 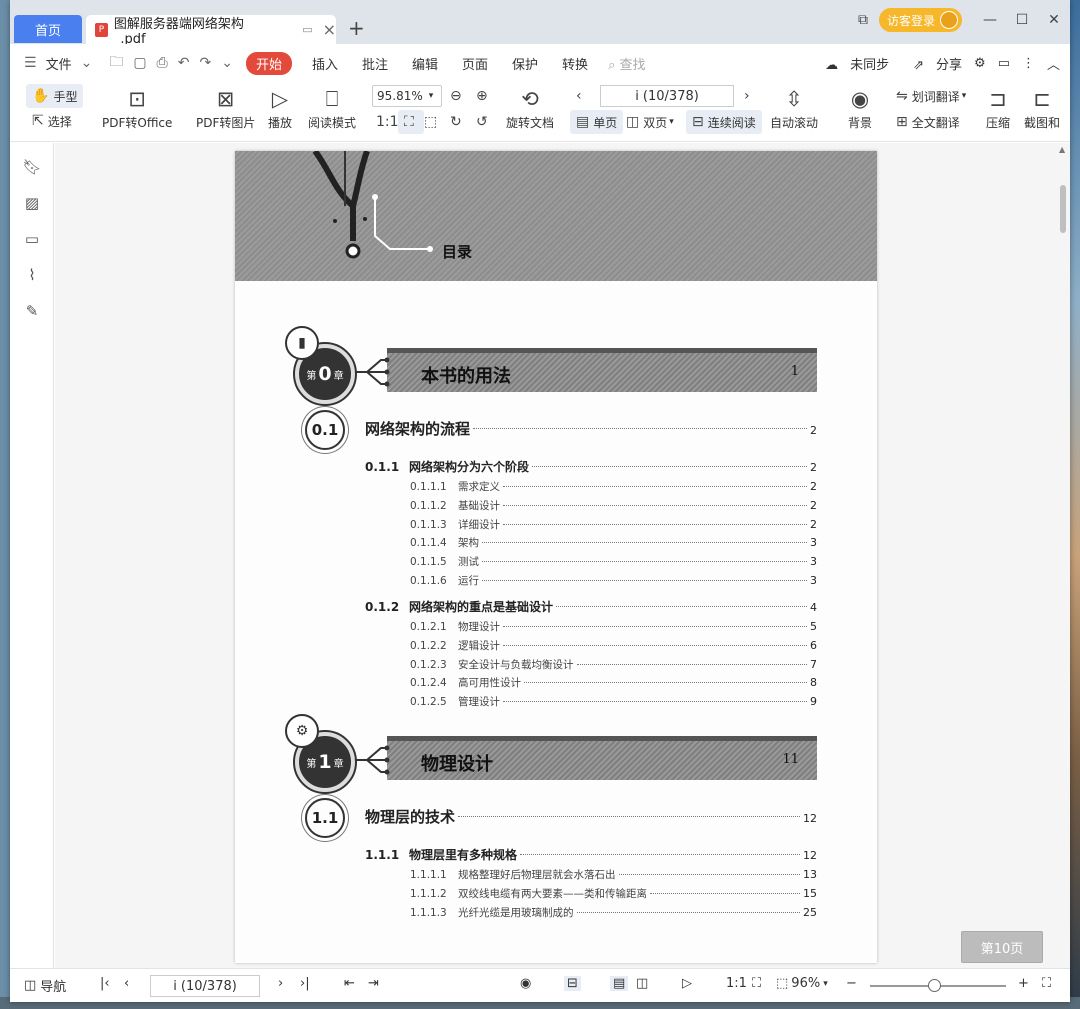 I want to click on share-button: ⇗ 分享, so click(x=931, y=63).